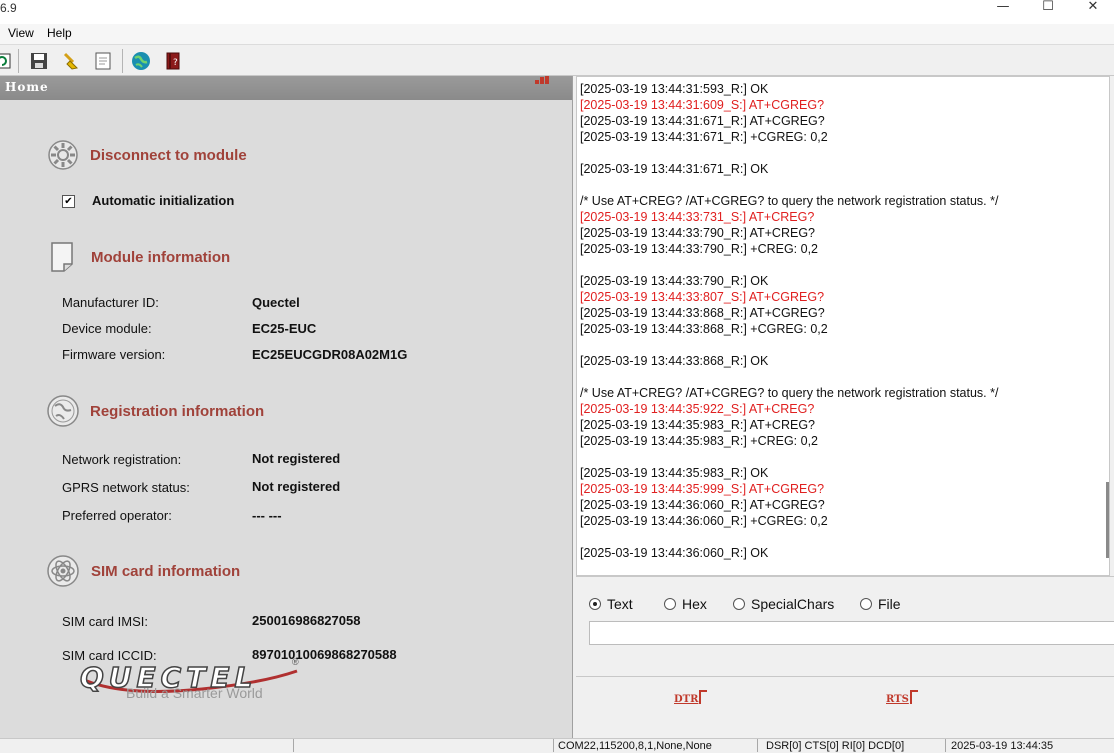 This screenshot has height=753, width=1114. I want to click on log-line-sent: [2025-03-19 13:44:31:609_S:] AT+CGREG?, so click(702, 105).